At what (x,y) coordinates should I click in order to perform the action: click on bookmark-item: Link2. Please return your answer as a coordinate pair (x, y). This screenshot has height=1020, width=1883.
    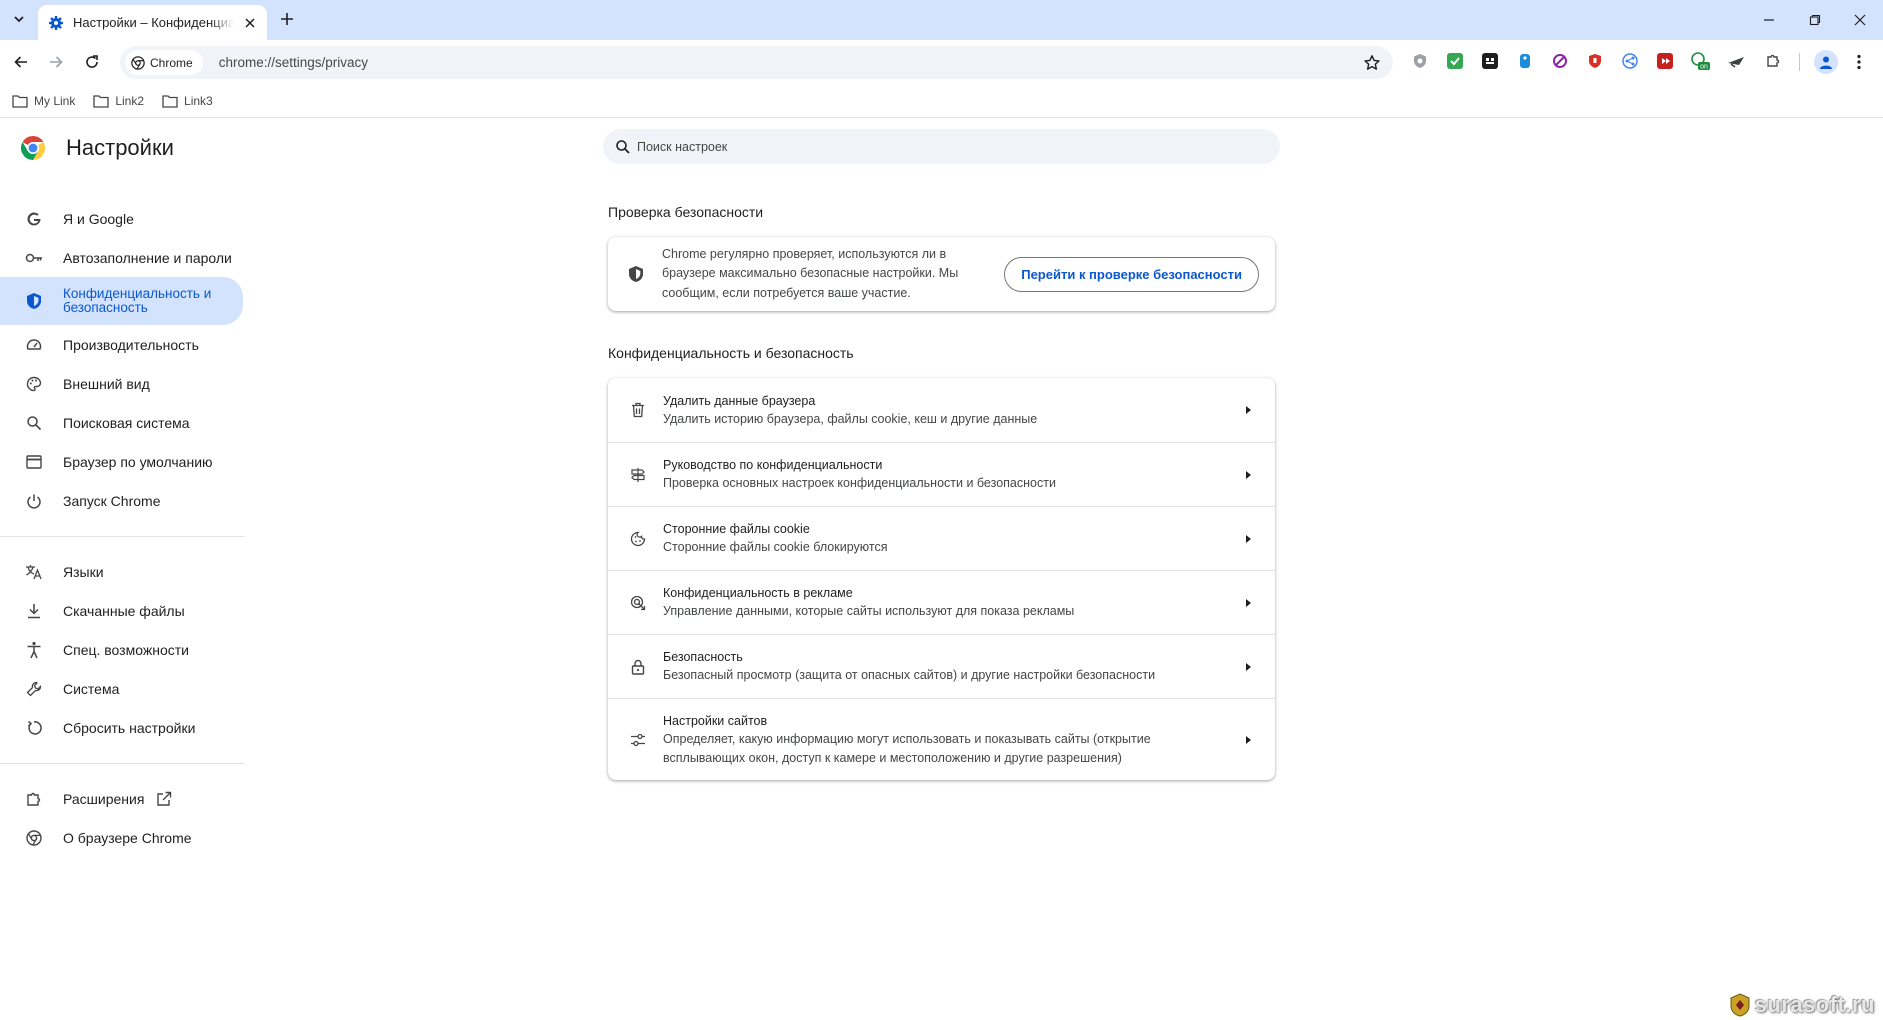
    Looking at the image, I should click on (118, 101).